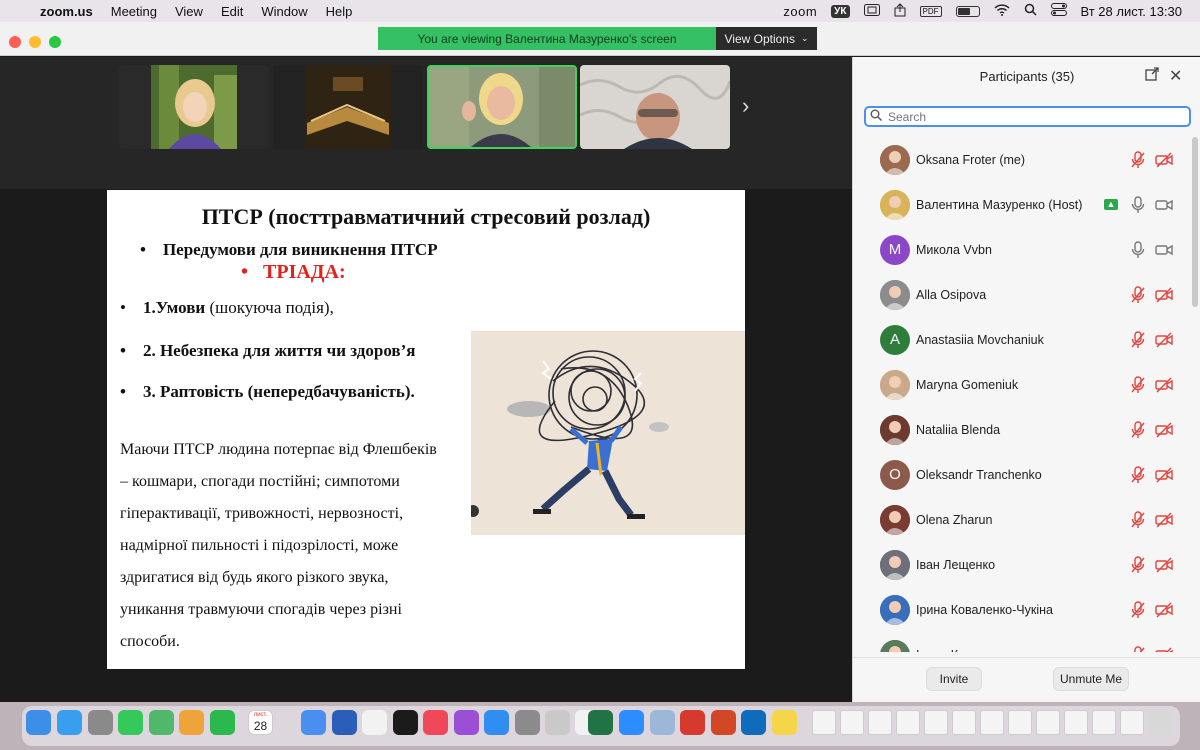 The width and height of the screenshot is (1200, 750). I want to click on participant-row: O Oleksandr Tranchenko, so click(1022, 474).